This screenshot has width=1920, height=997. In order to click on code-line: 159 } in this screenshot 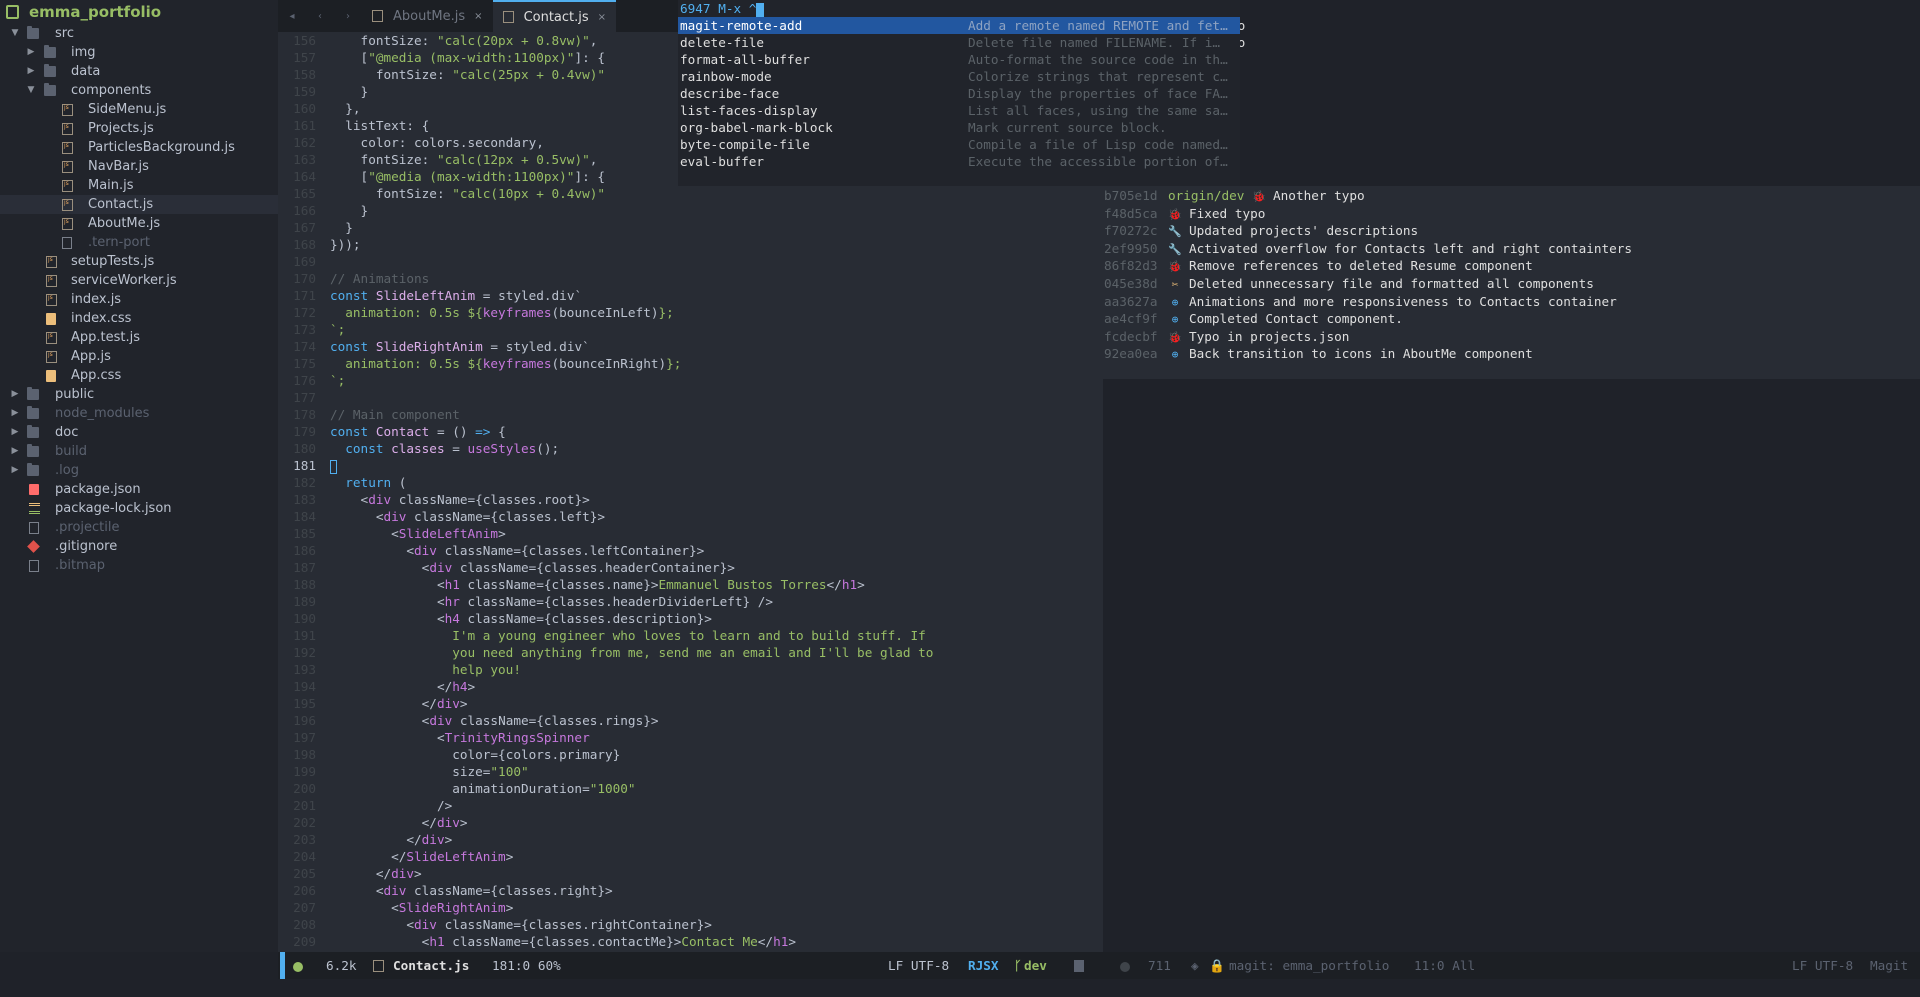, I will do `click(323, 91)`.